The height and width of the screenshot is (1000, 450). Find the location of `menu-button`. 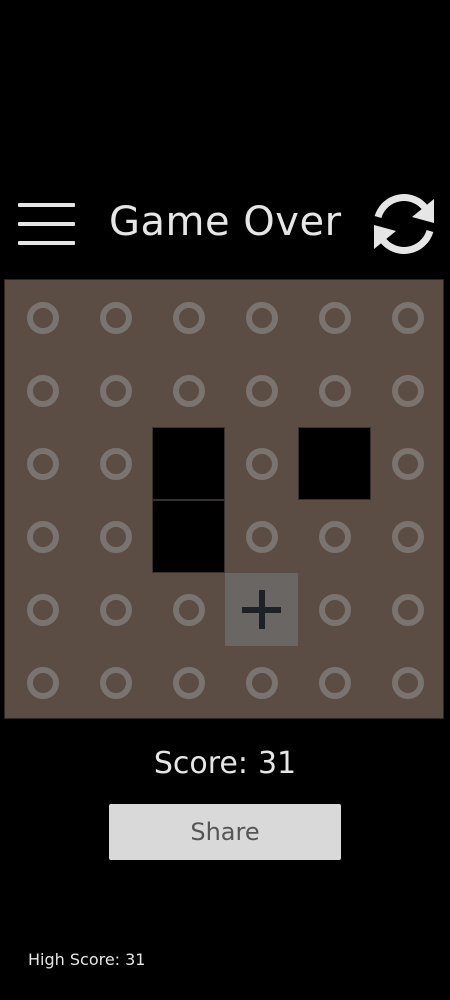

menu-button is located at coordinates (47, 226).